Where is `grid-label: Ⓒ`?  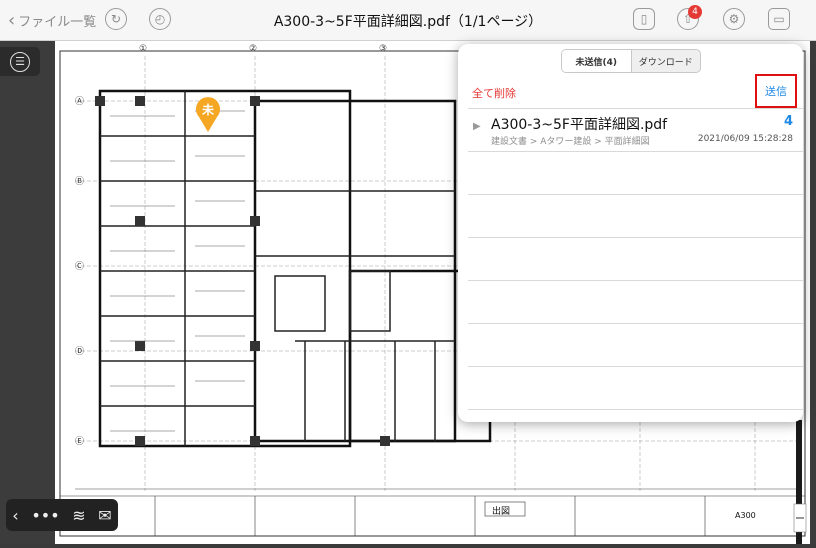
grid-label: Ⓒ is located at coordinates (80, 267).